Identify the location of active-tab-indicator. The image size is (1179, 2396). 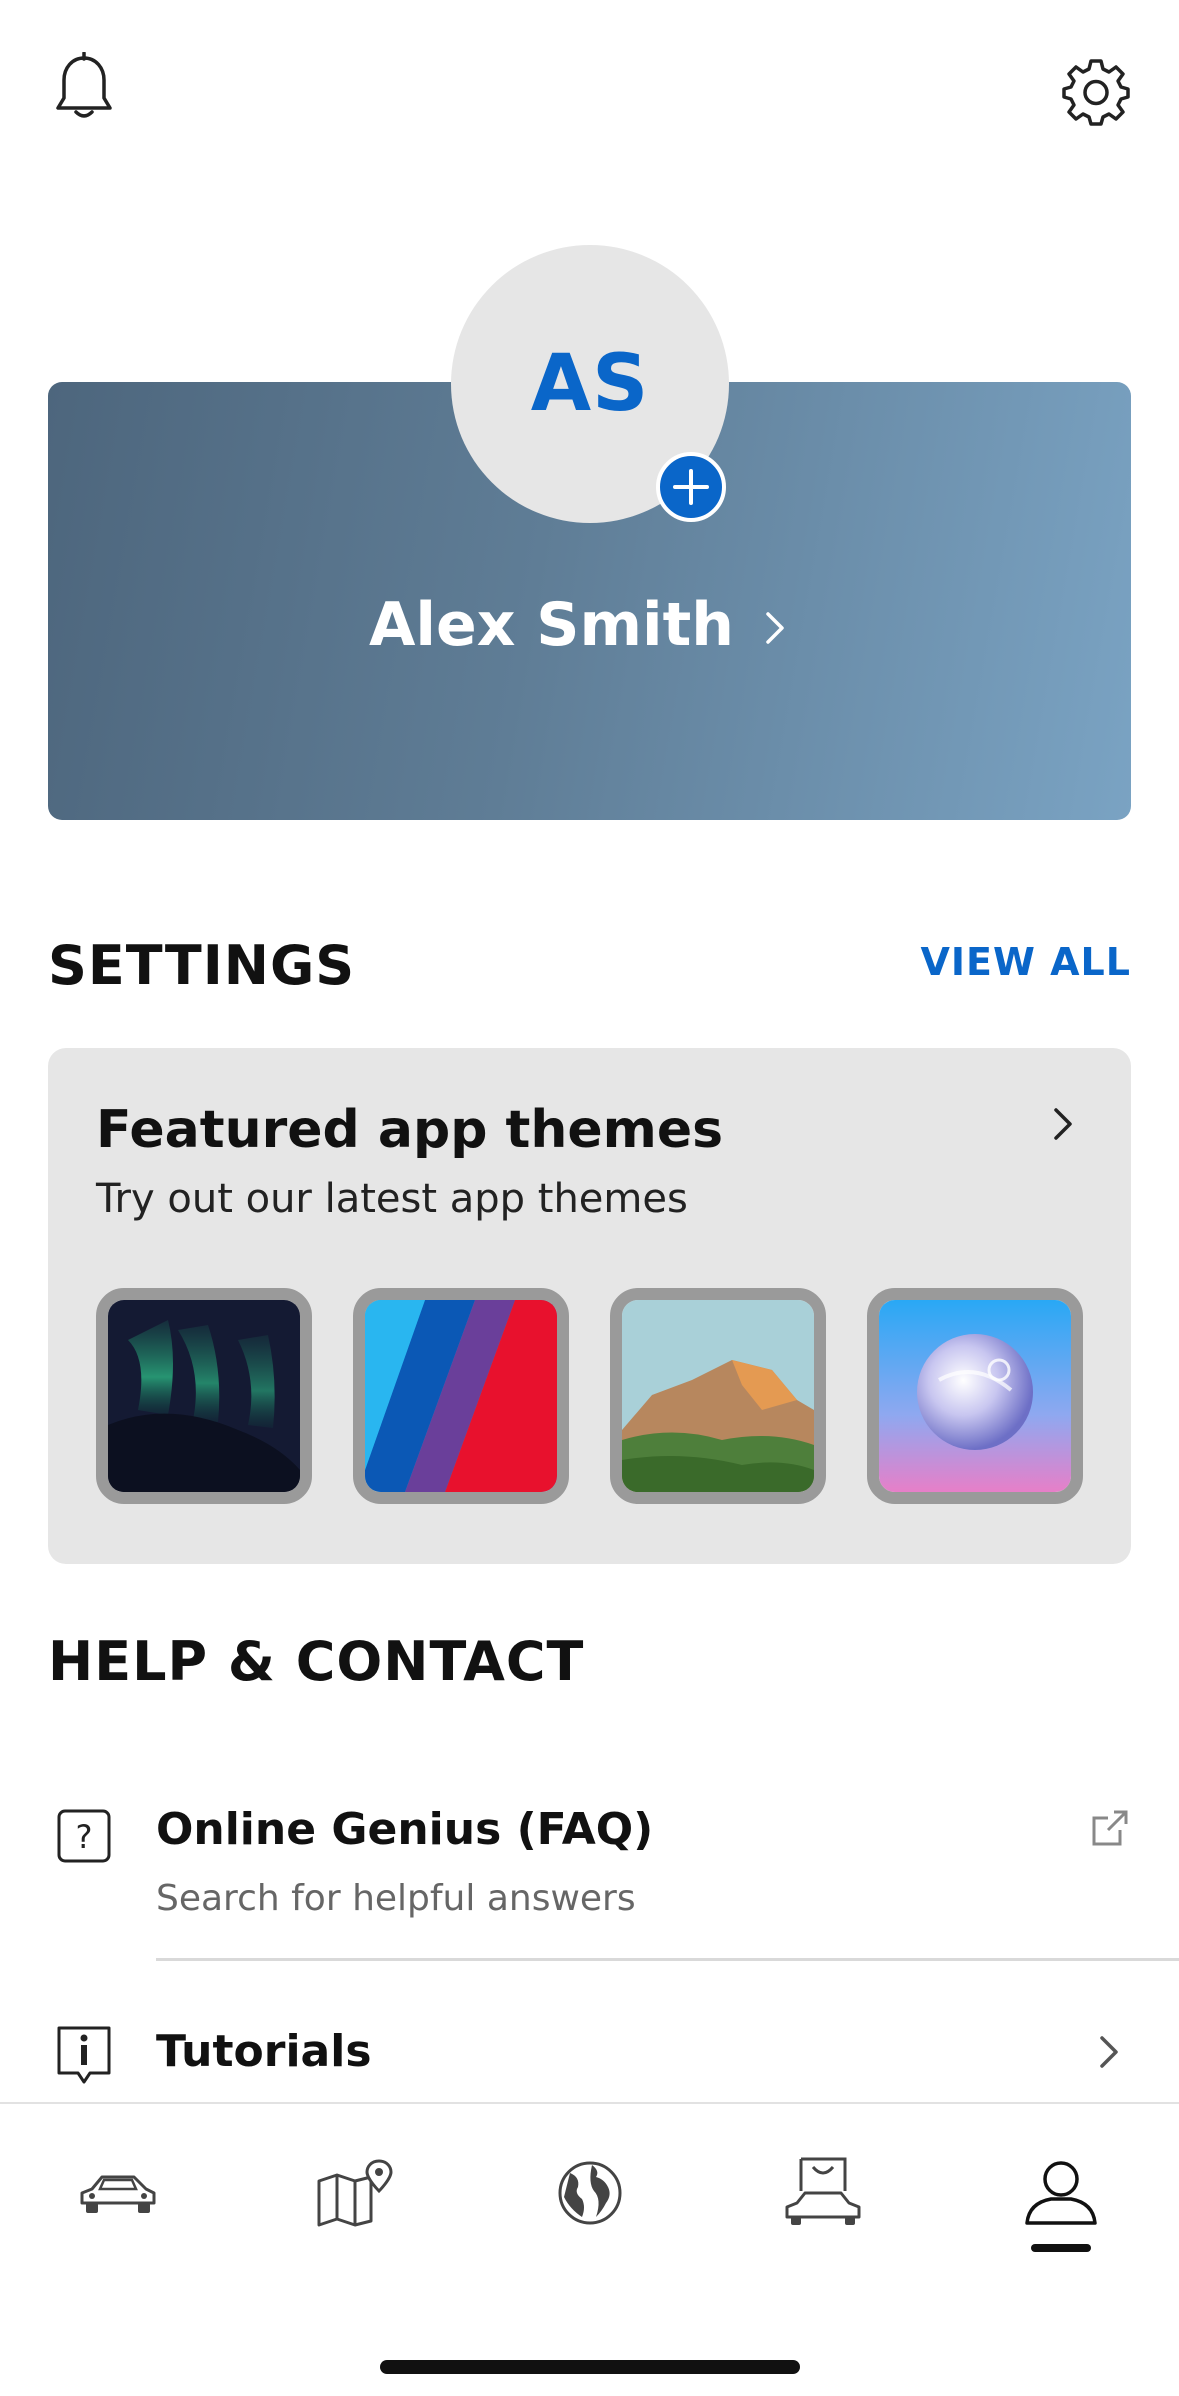
(1061, 2248).